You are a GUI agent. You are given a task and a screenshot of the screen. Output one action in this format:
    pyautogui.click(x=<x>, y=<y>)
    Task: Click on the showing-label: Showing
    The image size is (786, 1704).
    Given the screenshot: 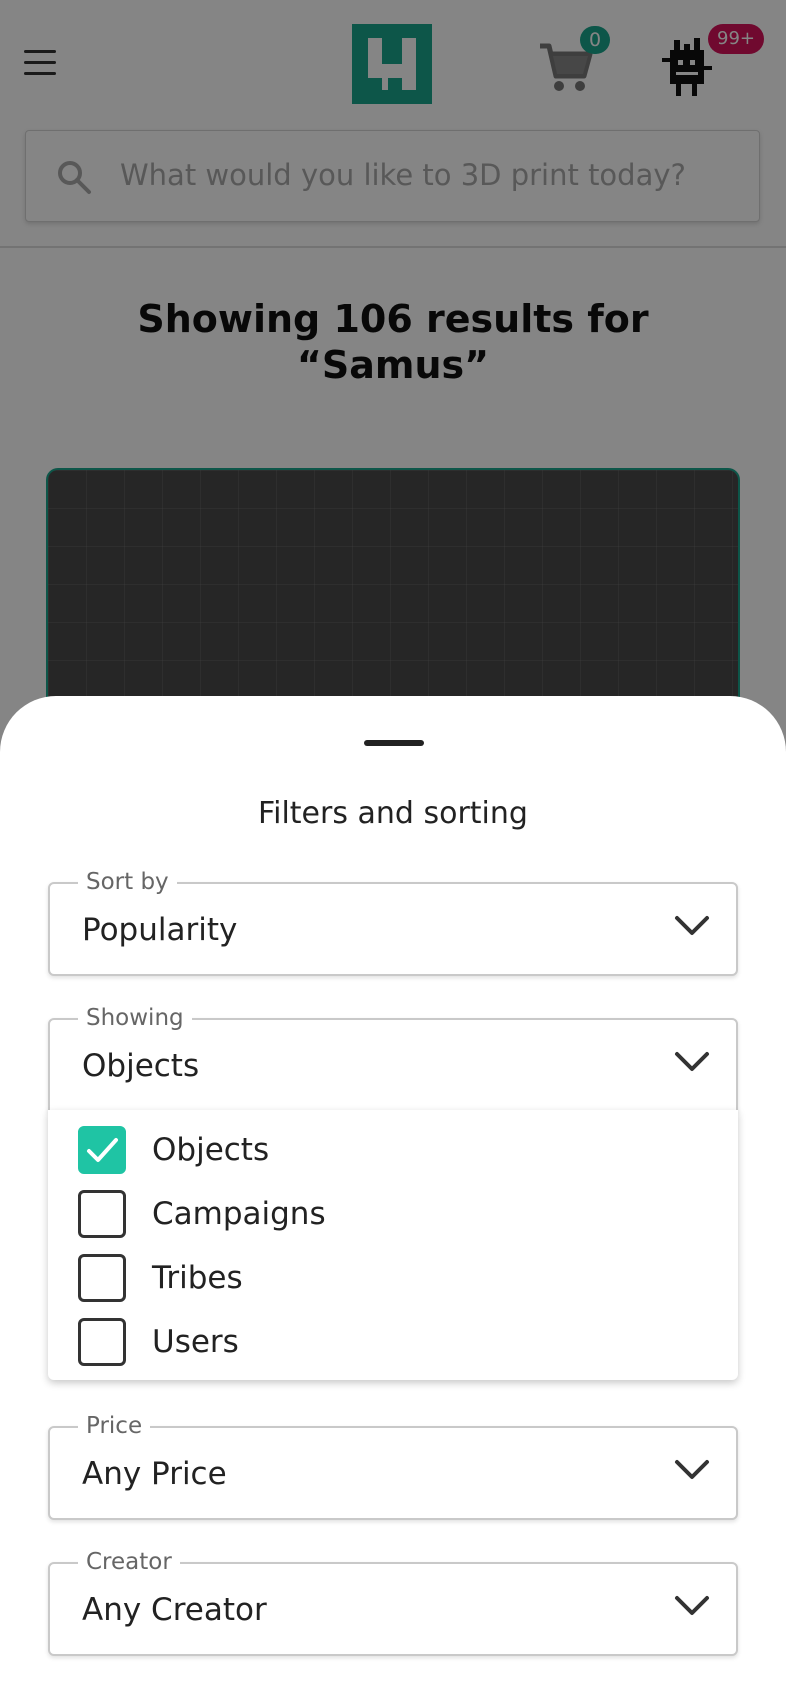 What is the action you would take?
    pyautogui.click(x=135, y=1018)
    